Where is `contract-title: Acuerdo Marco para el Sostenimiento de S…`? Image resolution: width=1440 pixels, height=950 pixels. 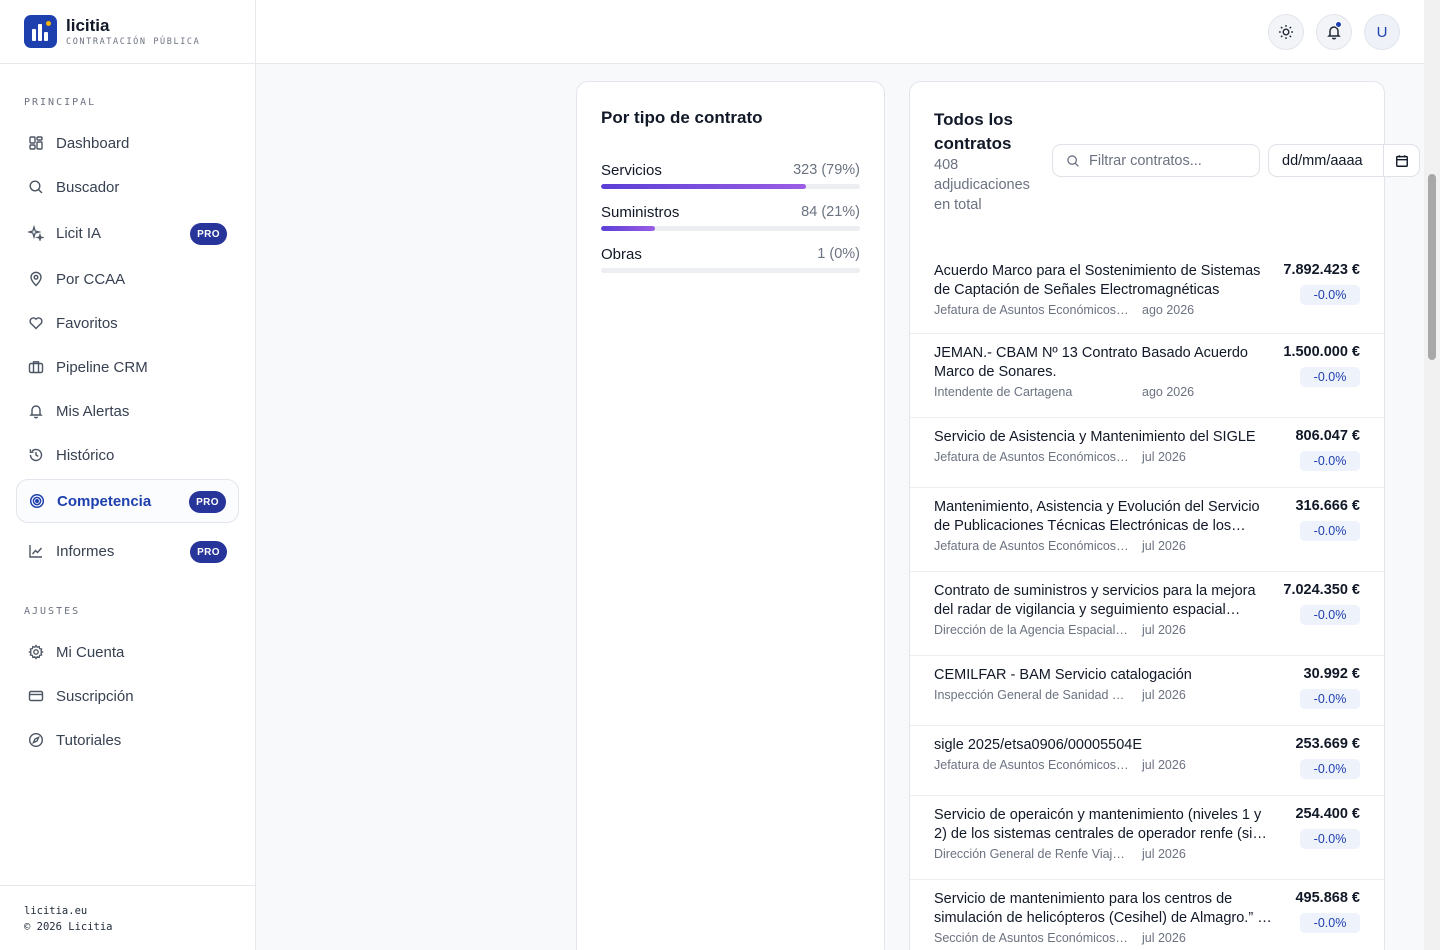
contract-title: Acuerdo Marco para el Sostenimiento de S… is located at coordinates (1097, 280).